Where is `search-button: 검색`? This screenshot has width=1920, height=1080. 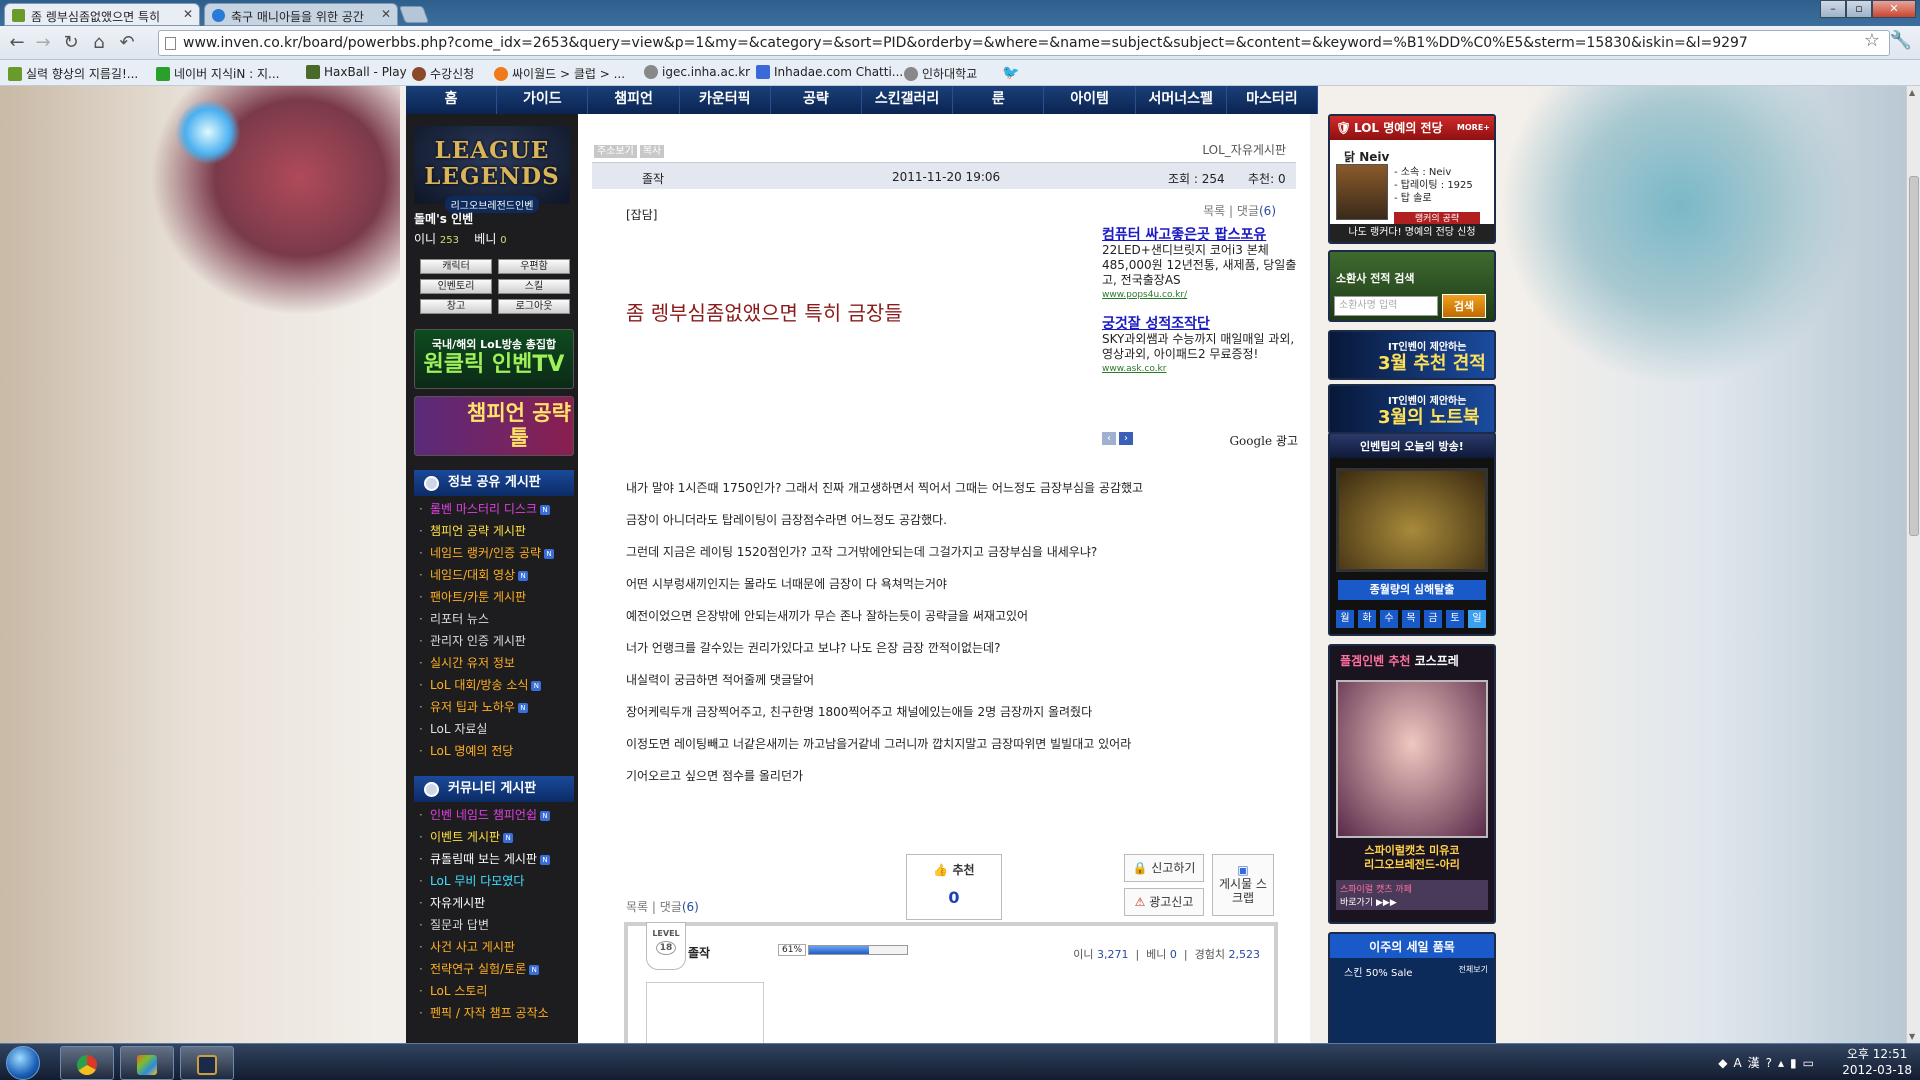
search-button: 검색 is located at coordinates (1464, 306).